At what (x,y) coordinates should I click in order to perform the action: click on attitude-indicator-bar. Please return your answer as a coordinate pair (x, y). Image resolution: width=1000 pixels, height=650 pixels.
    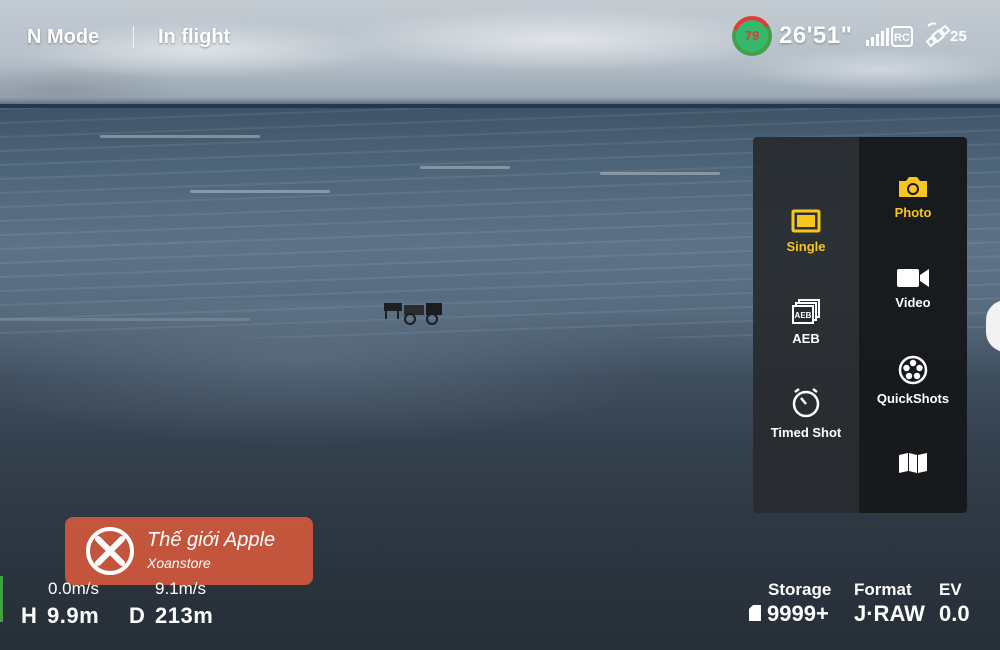
    Looking at the image, I should click on (1, 599).